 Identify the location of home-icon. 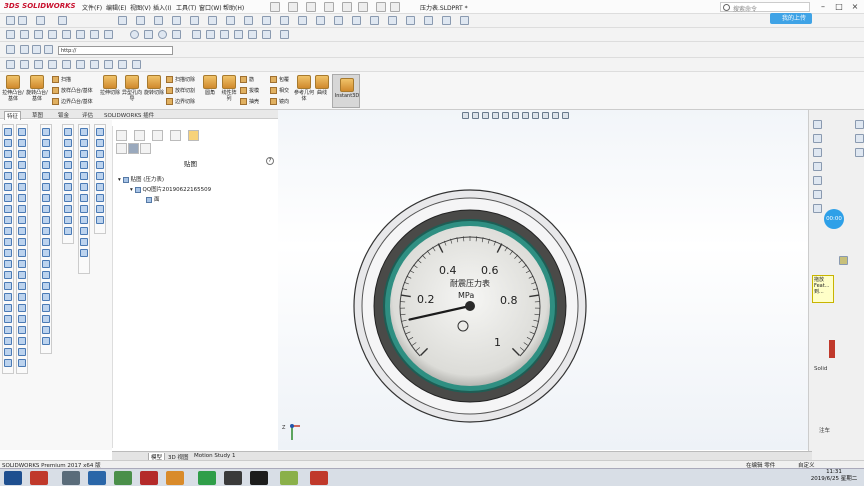
(48, 49).